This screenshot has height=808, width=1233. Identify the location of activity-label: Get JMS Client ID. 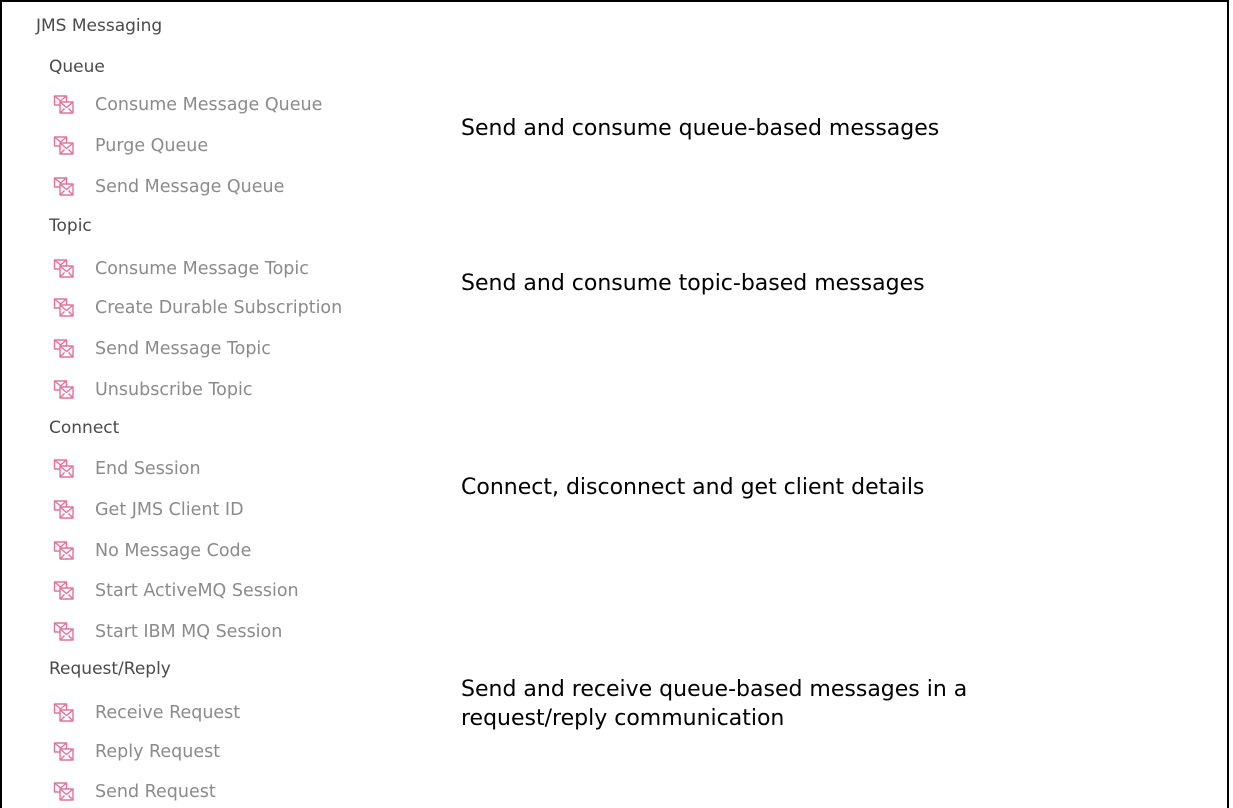
(169, 510).